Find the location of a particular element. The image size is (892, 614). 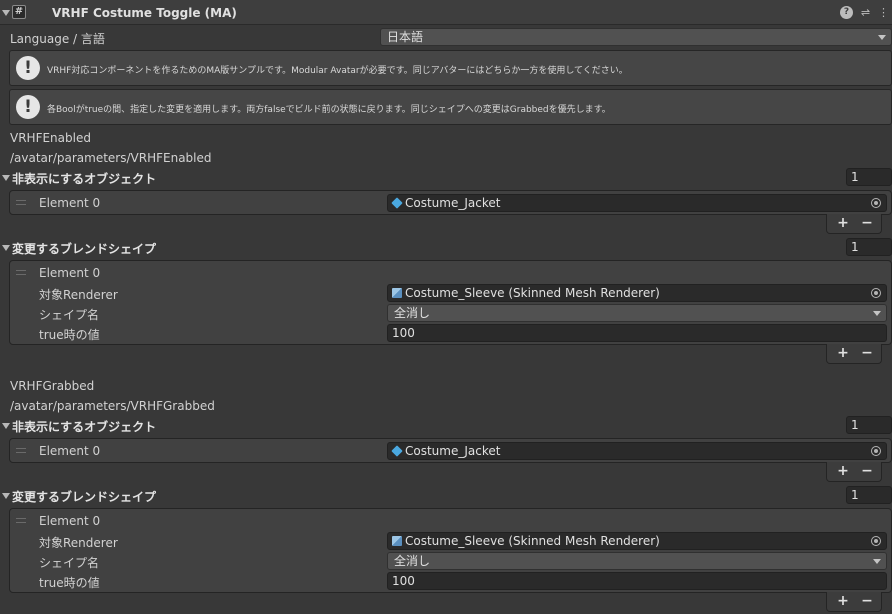

section-path: /avatar/parameters/VRHFGrabbed is located at coordinates (112, 406).